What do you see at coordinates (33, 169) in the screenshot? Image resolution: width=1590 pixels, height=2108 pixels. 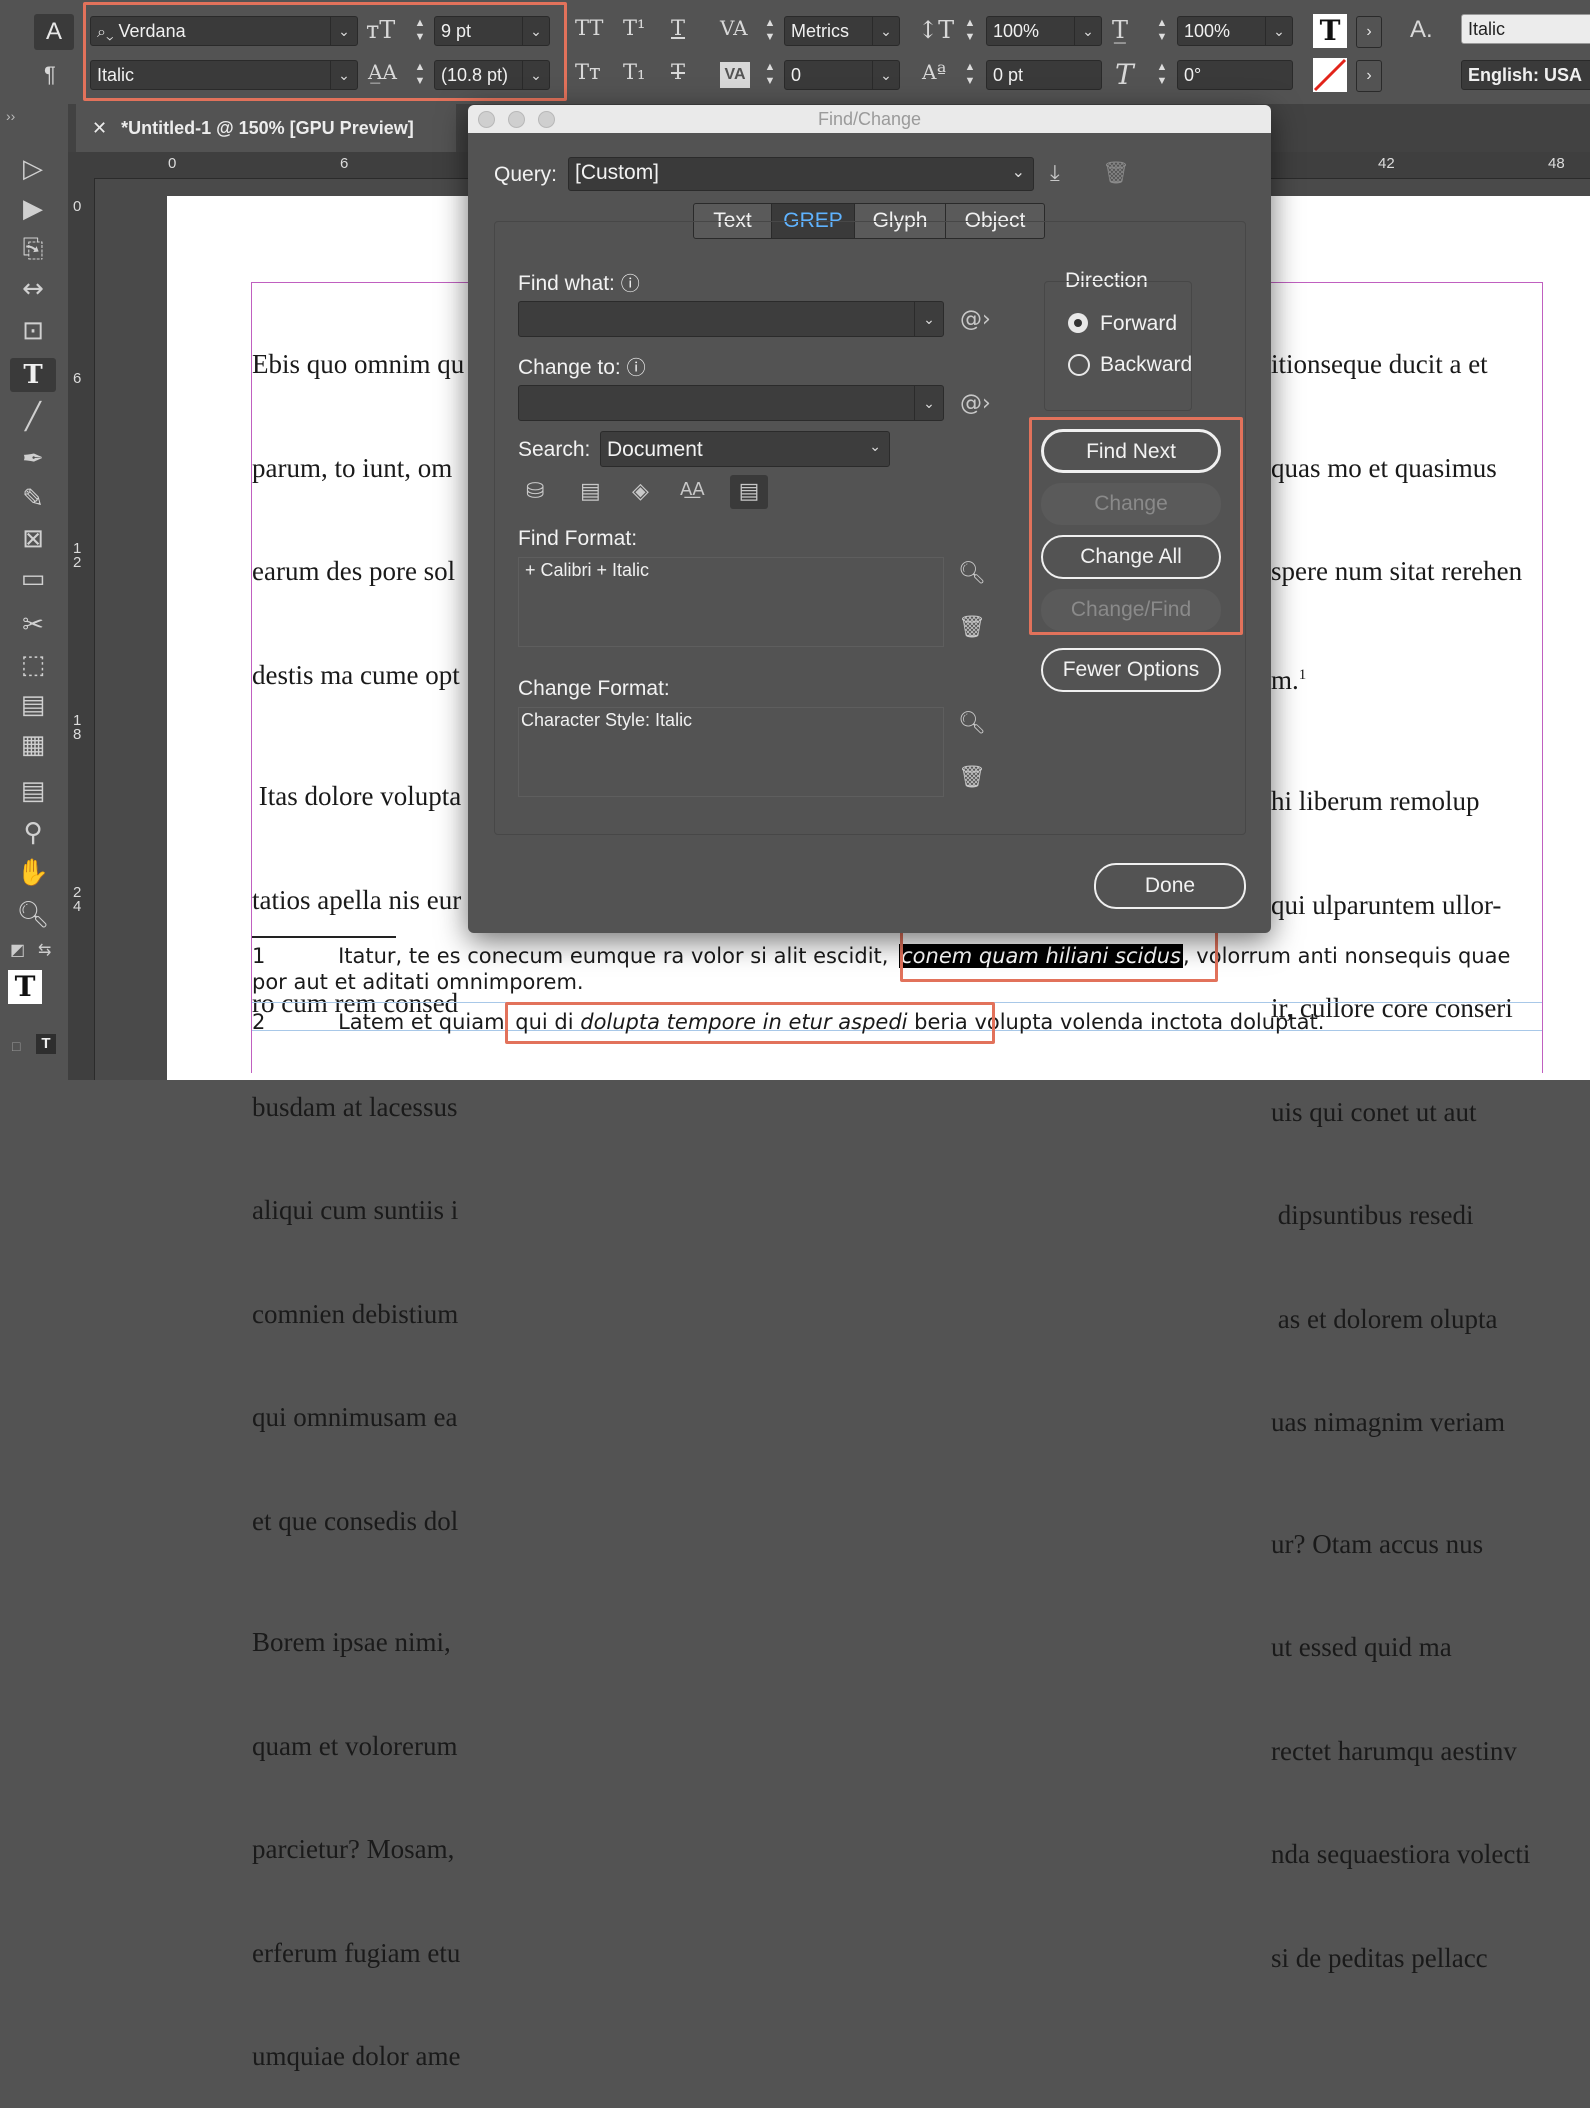 I see `selection-tool-icon: ▷` at bounding box center [33, 169].